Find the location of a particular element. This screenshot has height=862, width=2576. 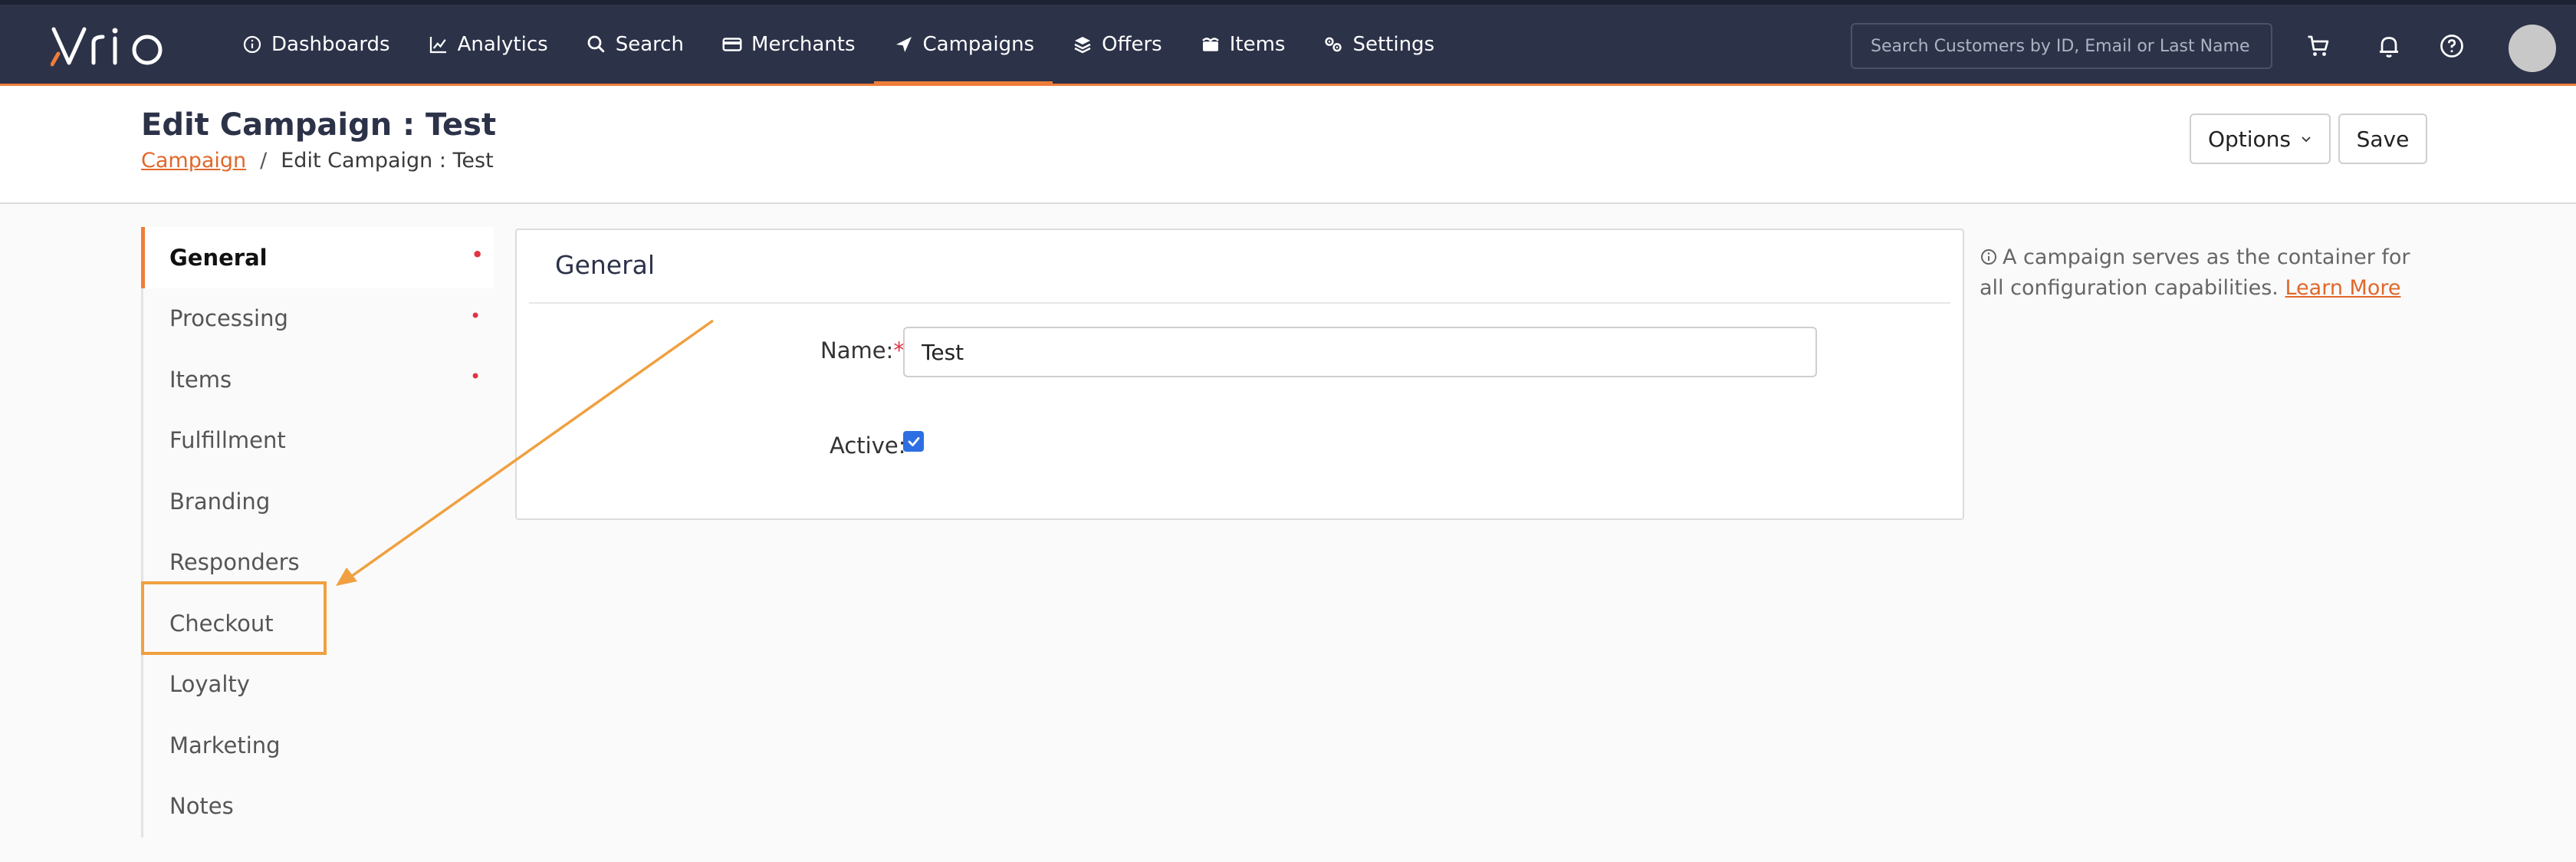

sidebar-item-marketing: Marketing is located at coordinates (319, 746).